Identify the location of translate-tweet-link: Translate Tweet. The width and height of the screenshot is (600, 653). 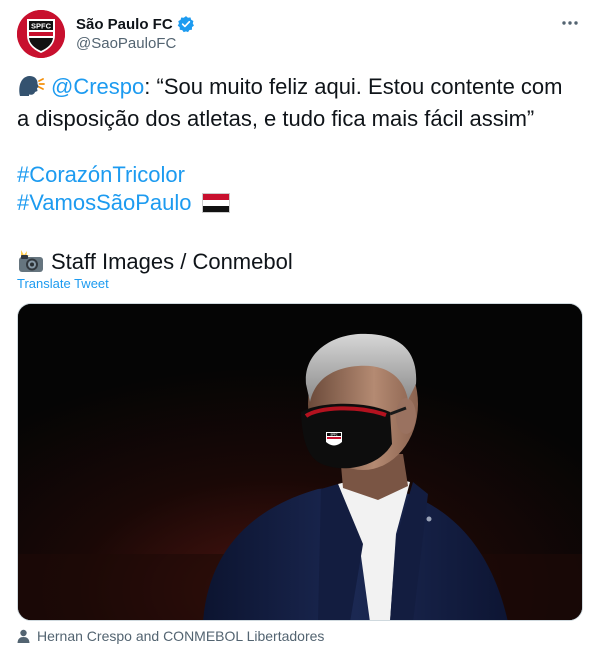
(63, 283).